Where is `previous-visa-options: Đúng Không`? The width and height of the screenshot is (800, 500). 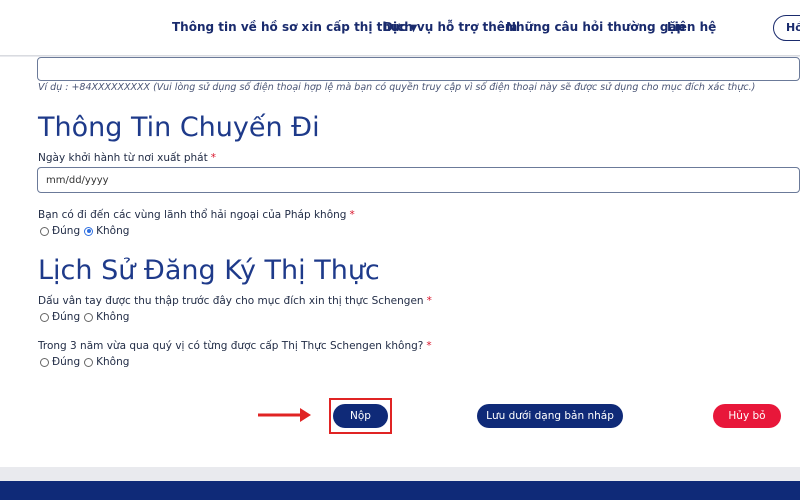 previous-visa-options: Đúng Không is located at coordinates (86, 362).